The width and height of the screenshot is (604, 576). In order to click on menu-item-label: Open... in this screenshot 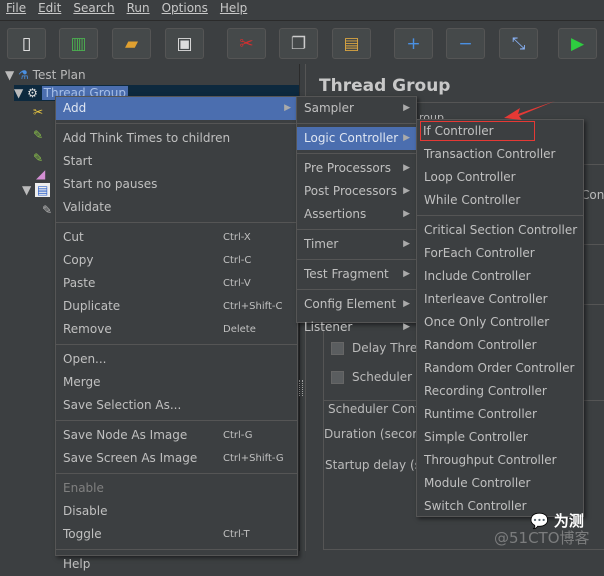, I will do `click(85, 359)`.